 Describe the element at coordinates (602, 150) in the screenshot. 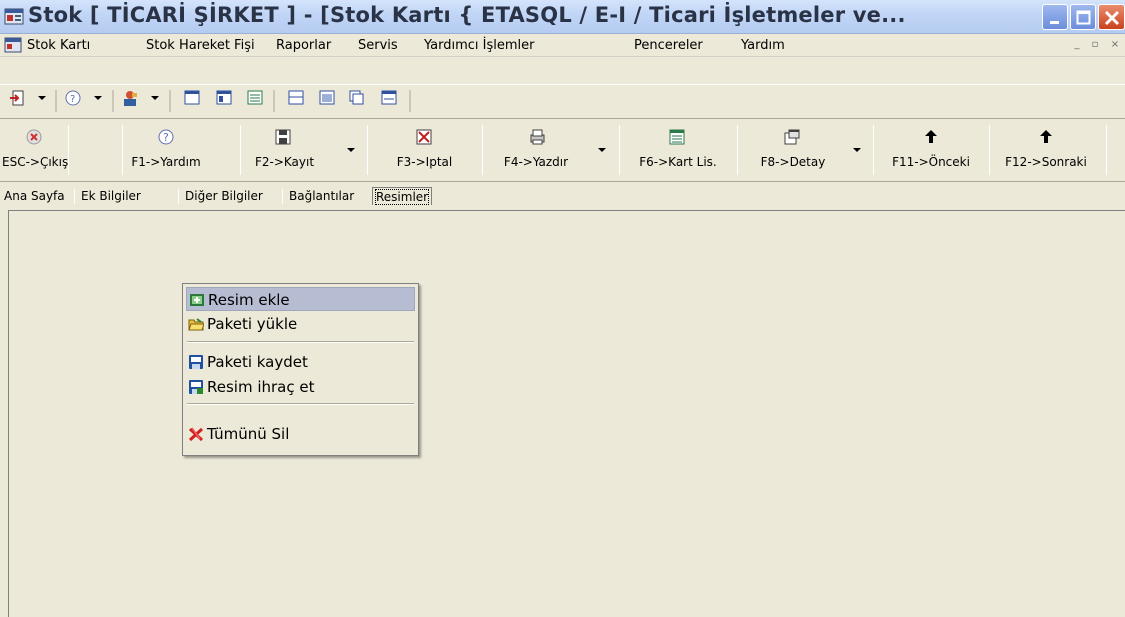

I see `print-dropdown-arrow` at that location.